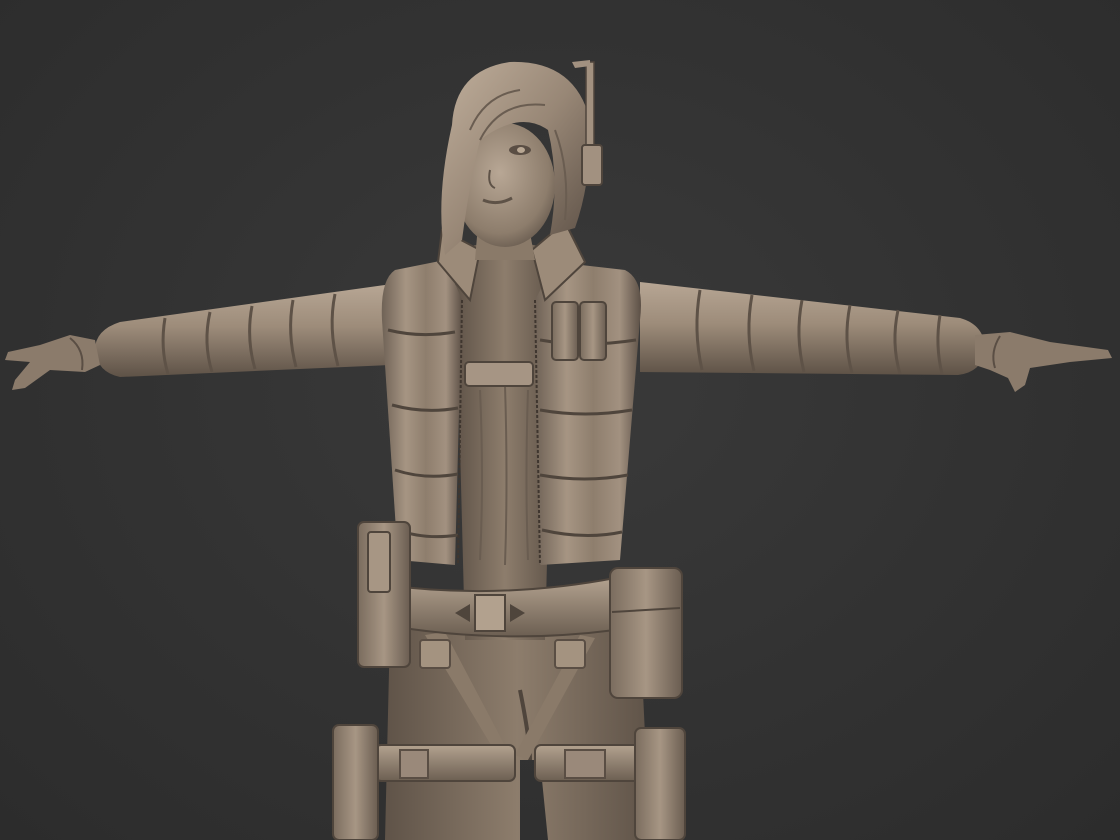 This screenshot has height=840, width=1120. Describe the element at coordinates (522, 157) in the screenshot. I see `head` at that location.